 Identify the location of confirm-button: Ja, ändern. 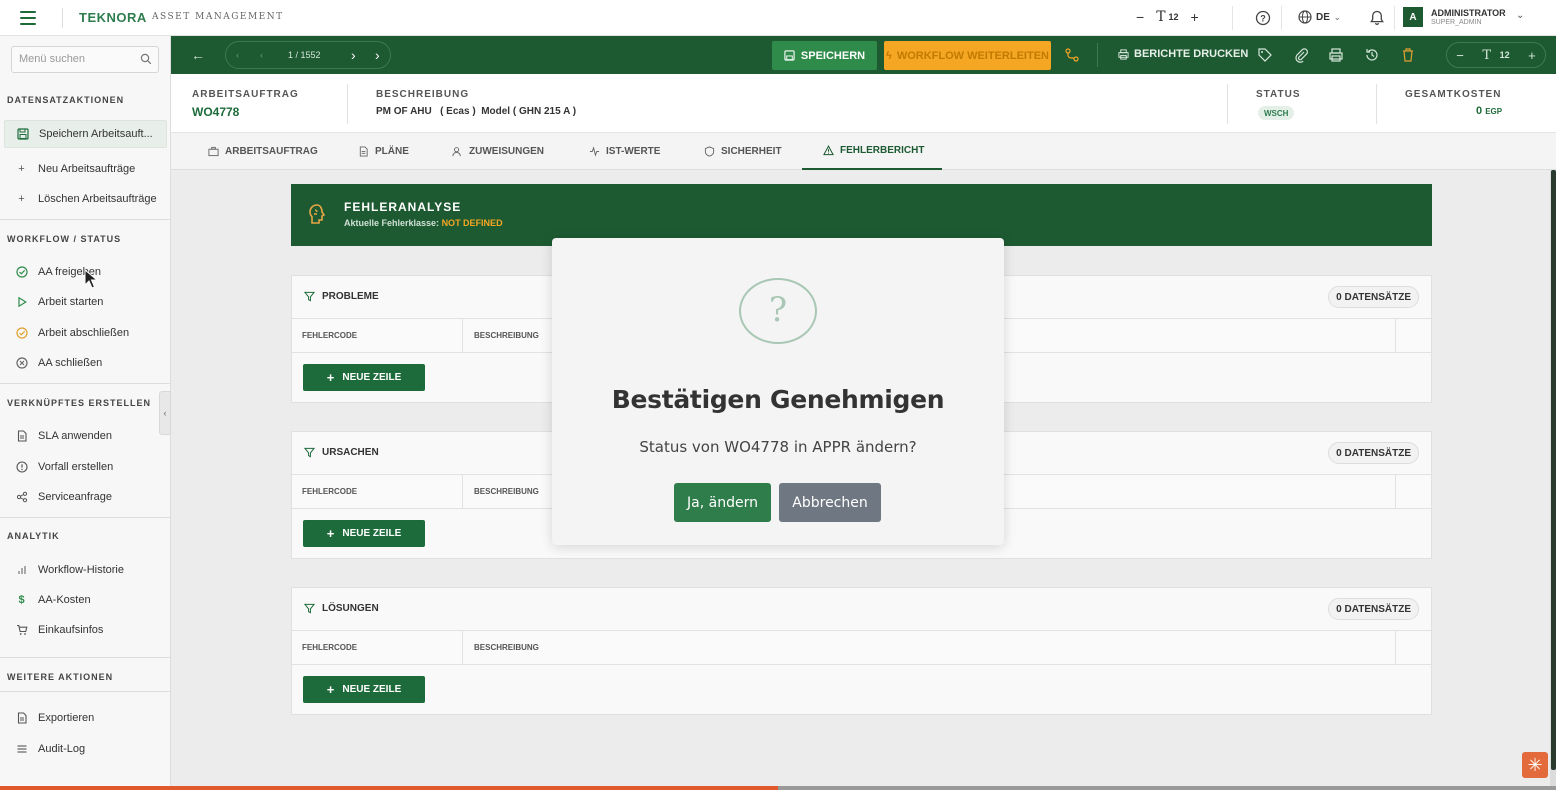
(722, 502).